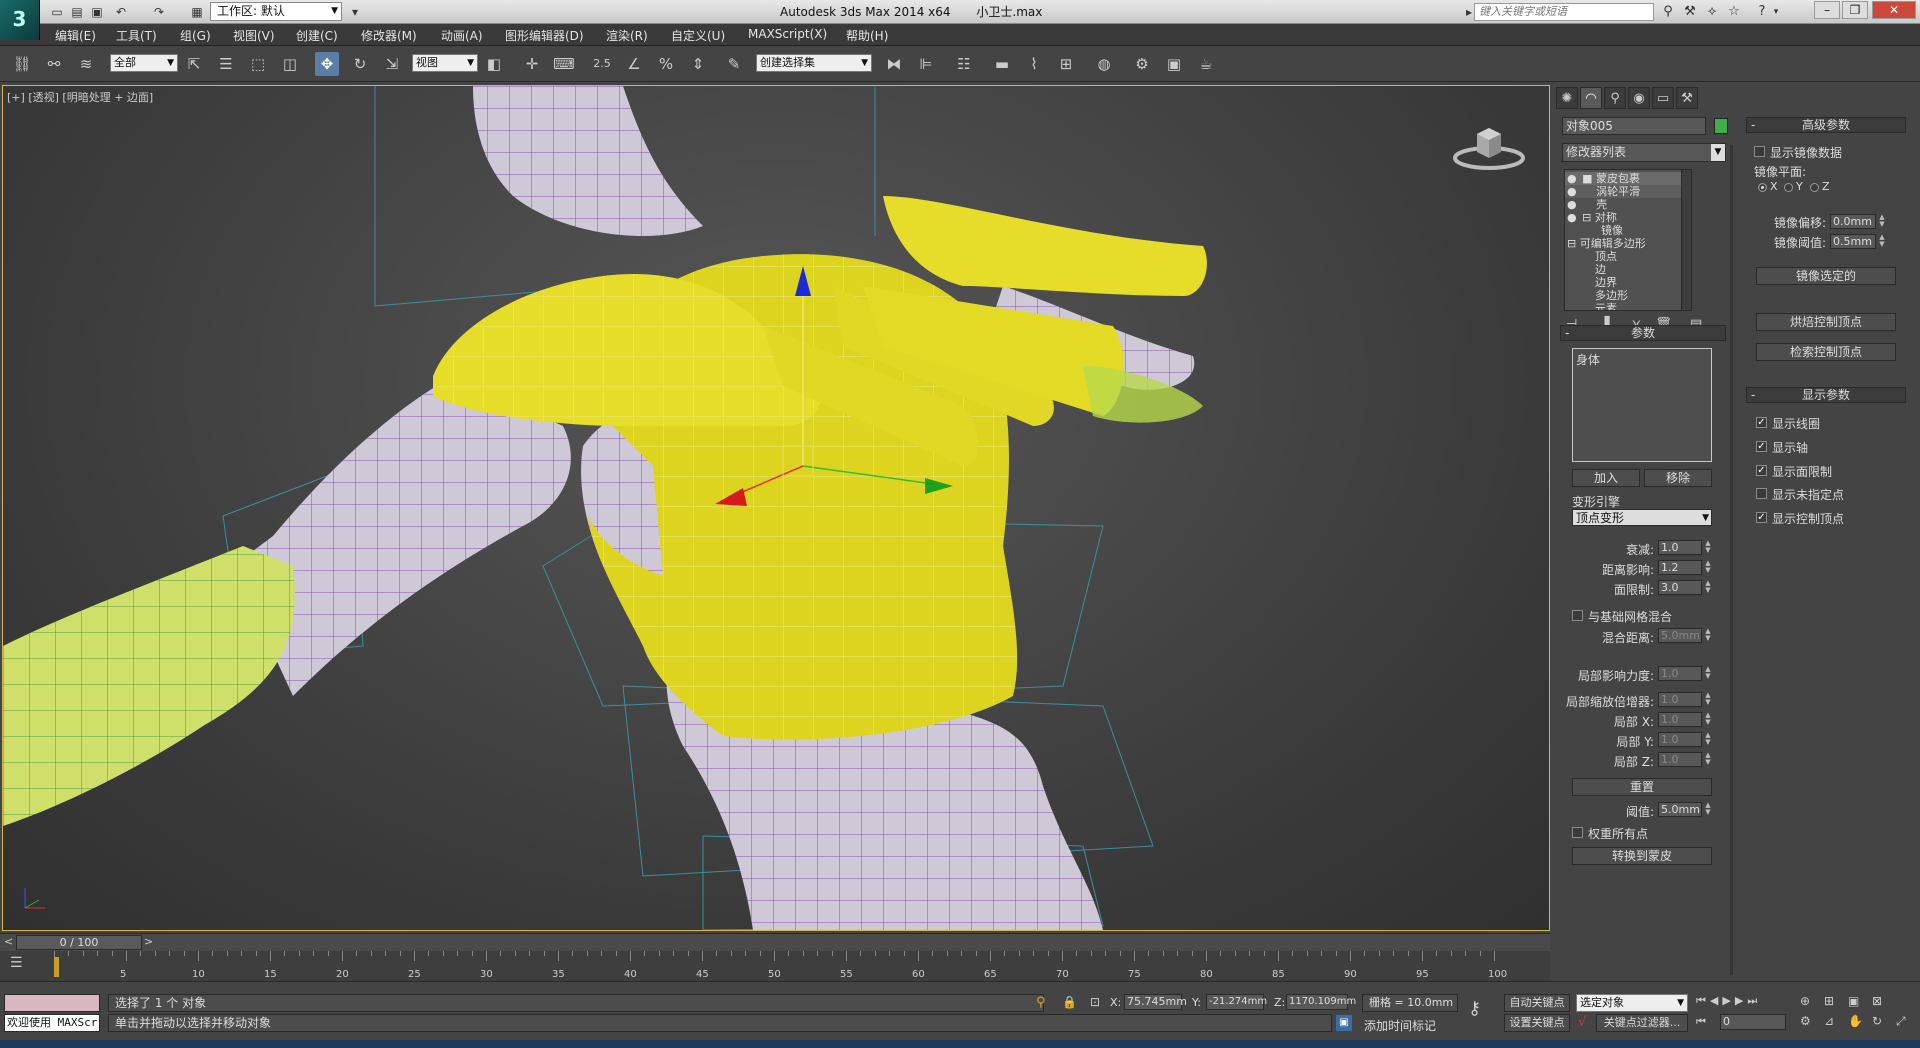 The height and width of the screenshot is (1048, 1920). Describe the element at coordinates (1642, 359) in the screenshot. I see `skin-target-item: 身体` at that location.